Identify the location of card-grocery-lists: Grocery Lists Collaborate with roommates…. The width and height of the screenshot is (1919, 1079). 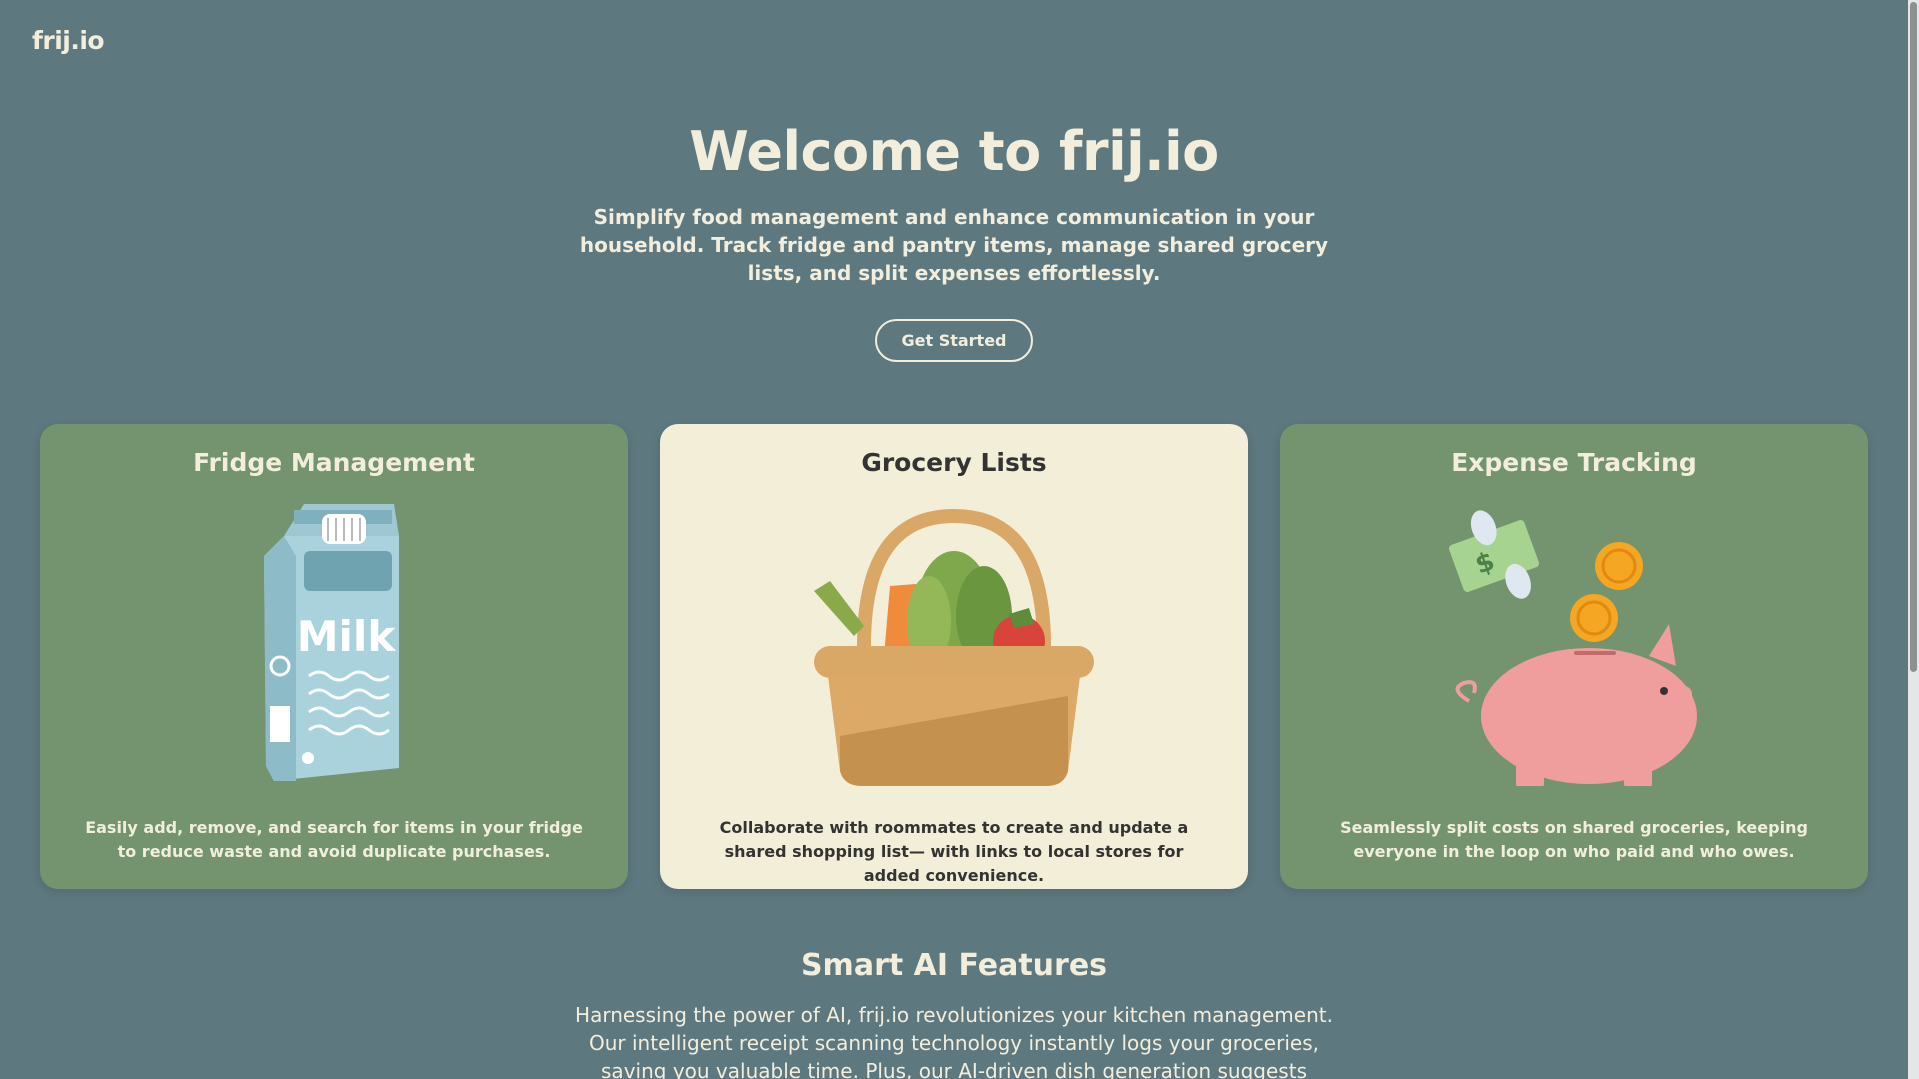
(954, 656).